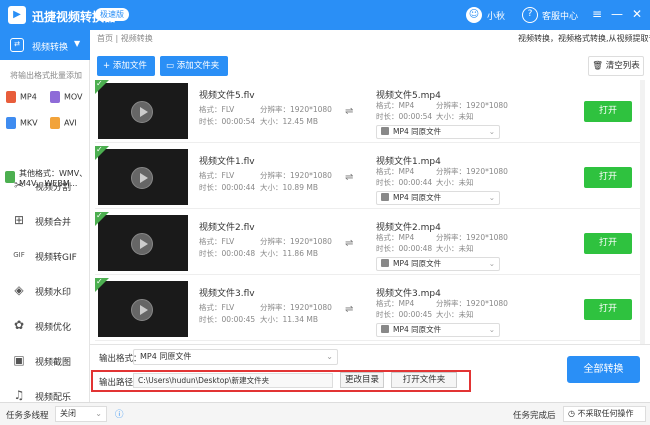 The height and width of the screenshot is (425, 650). What do you see at coordinates (81, 414) in the screenshot?
I see `multithread-select: 关闭 ⌄` at bounding box center [81, 414].